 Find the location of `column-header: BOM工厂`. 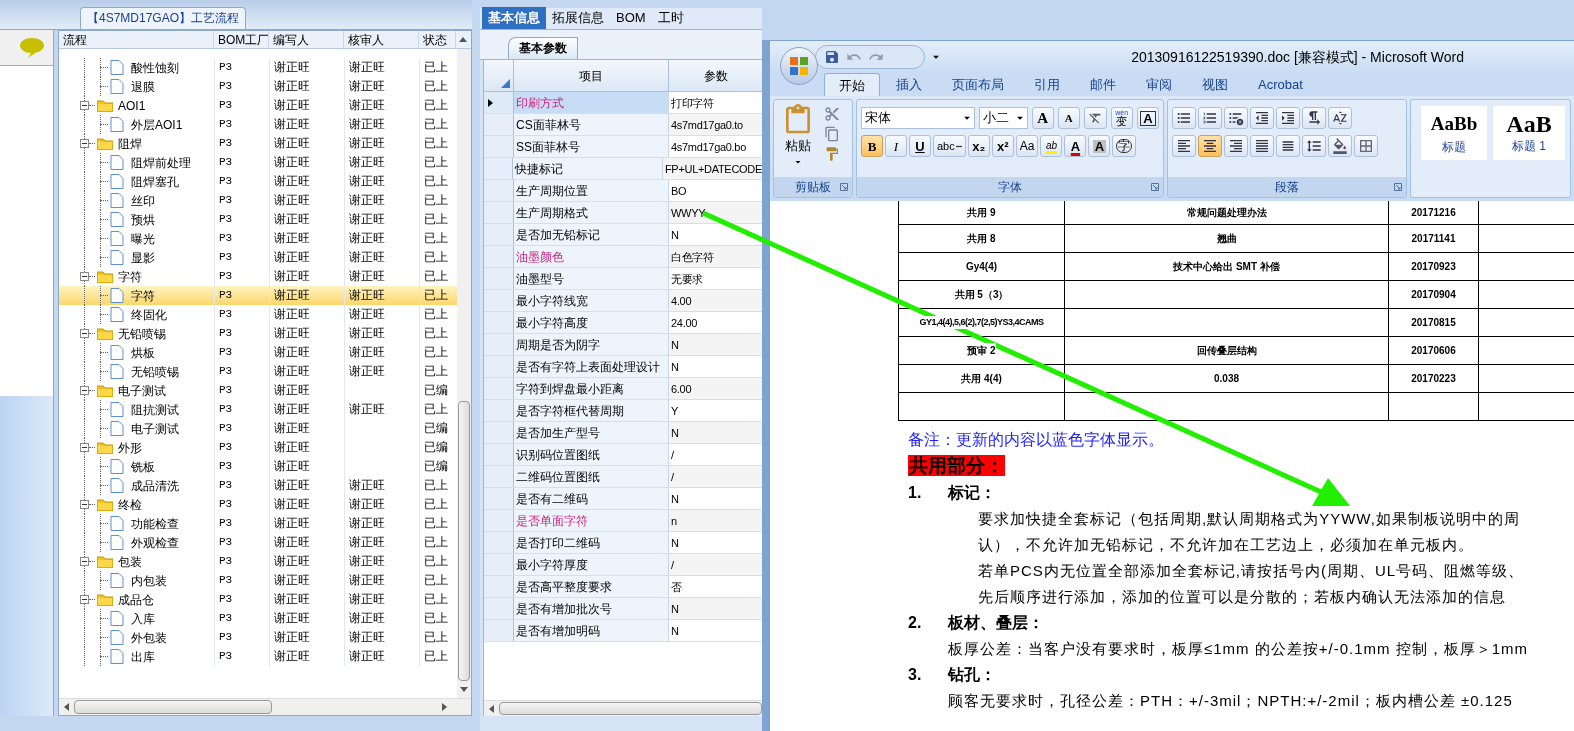

column-header: BOM工厂 is located at coordinates (241, 39).